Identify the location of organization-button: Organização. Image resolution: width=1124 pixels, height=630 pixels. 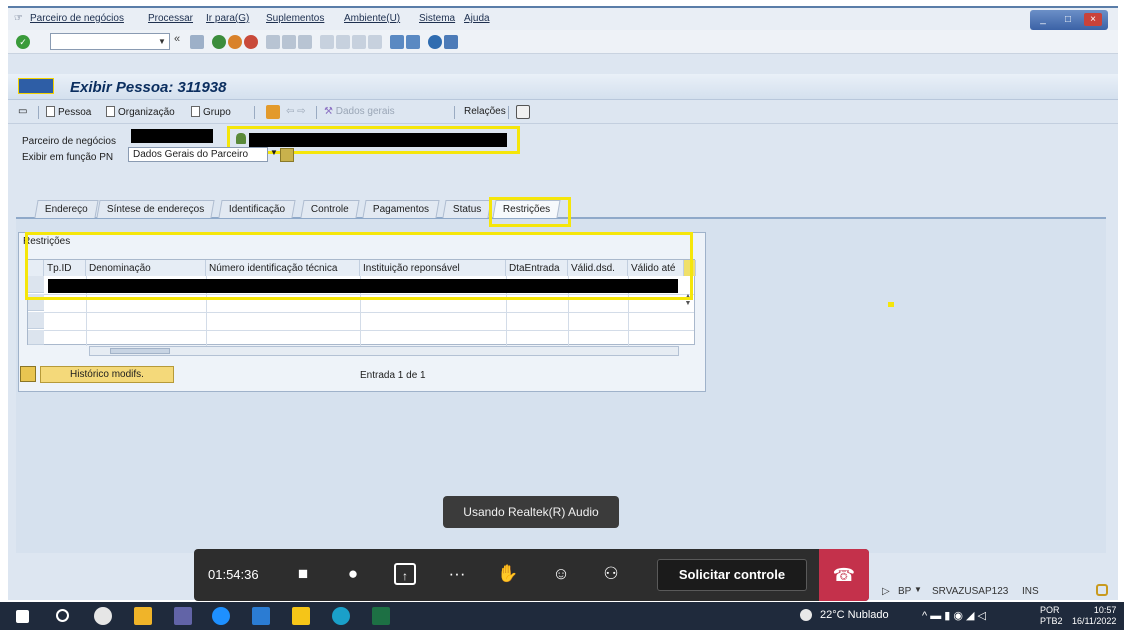
(140, 112).